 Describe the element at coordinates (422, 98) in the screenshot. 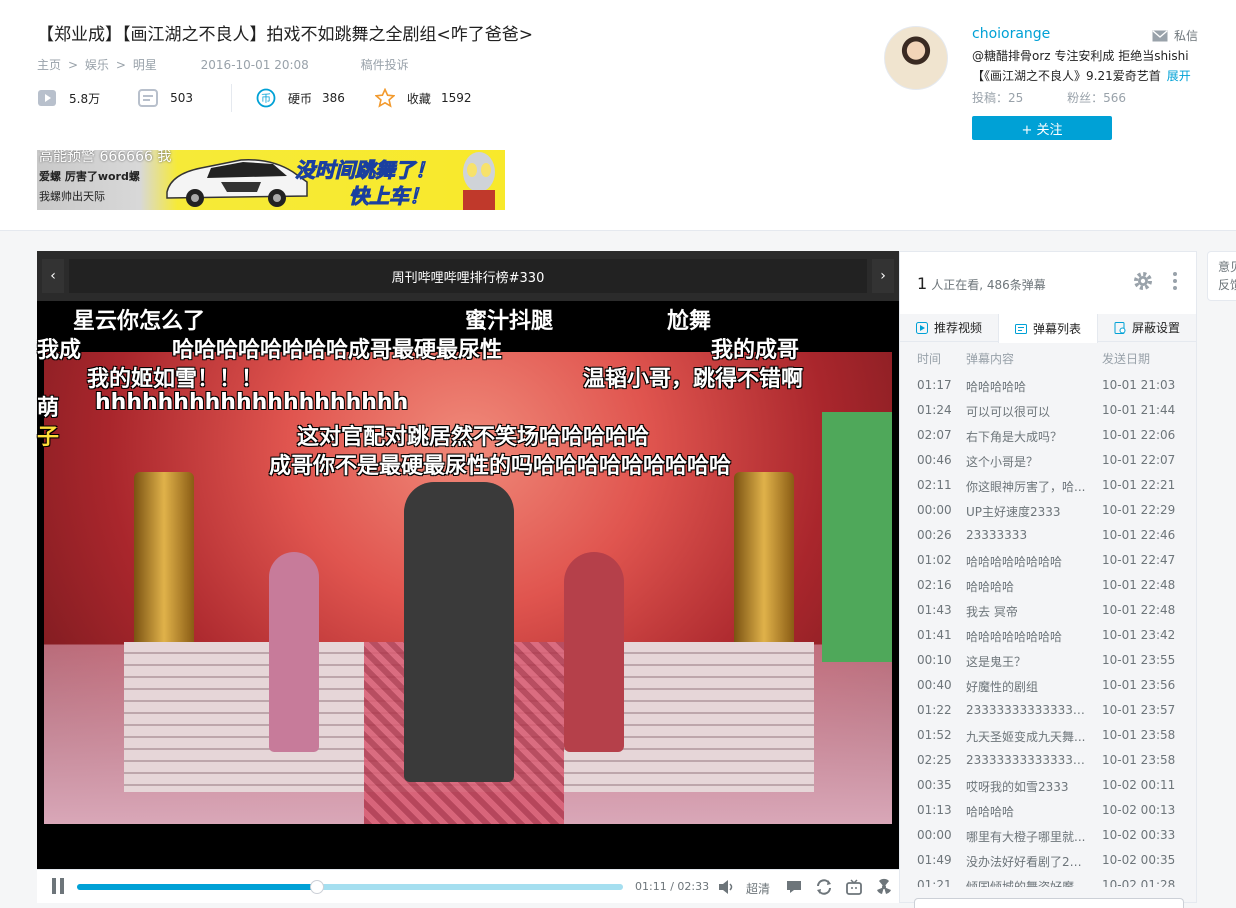

I see `favorite-button: 收藏 1592` at that location.